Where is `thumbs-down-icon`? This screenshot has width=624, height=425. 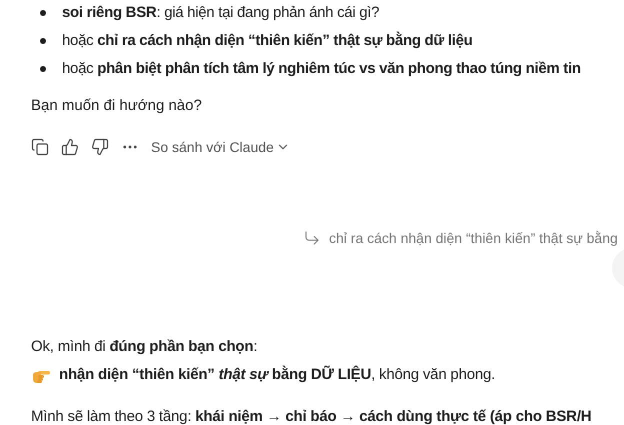
thumbs-down-icon is located at coordinates (100, 147).